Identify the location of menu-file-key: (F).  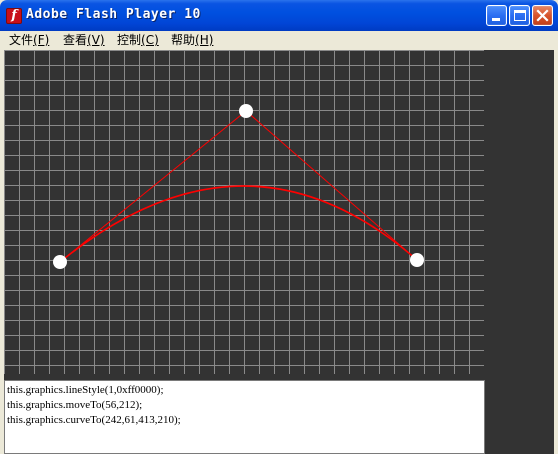
(41, 40).